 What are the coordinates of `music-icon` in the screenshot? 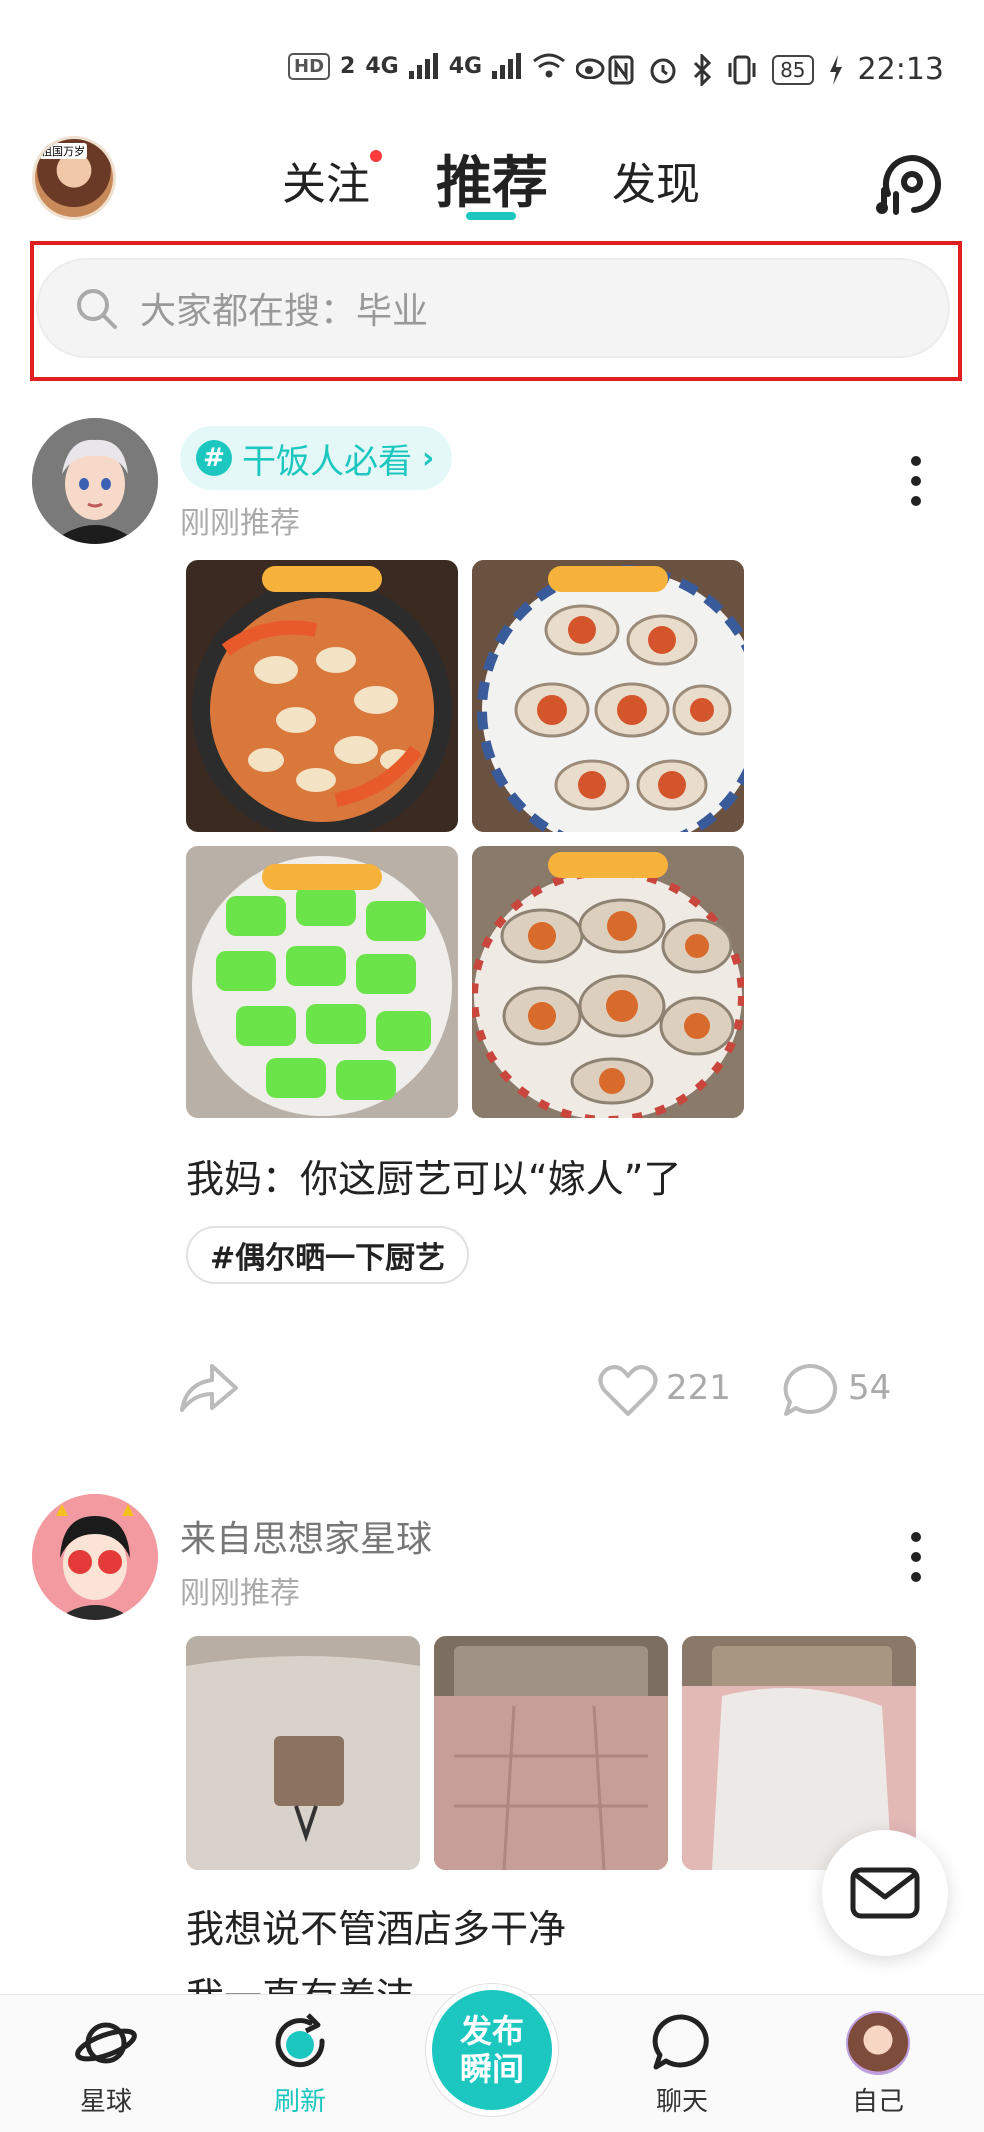 It's located at (910, 183).